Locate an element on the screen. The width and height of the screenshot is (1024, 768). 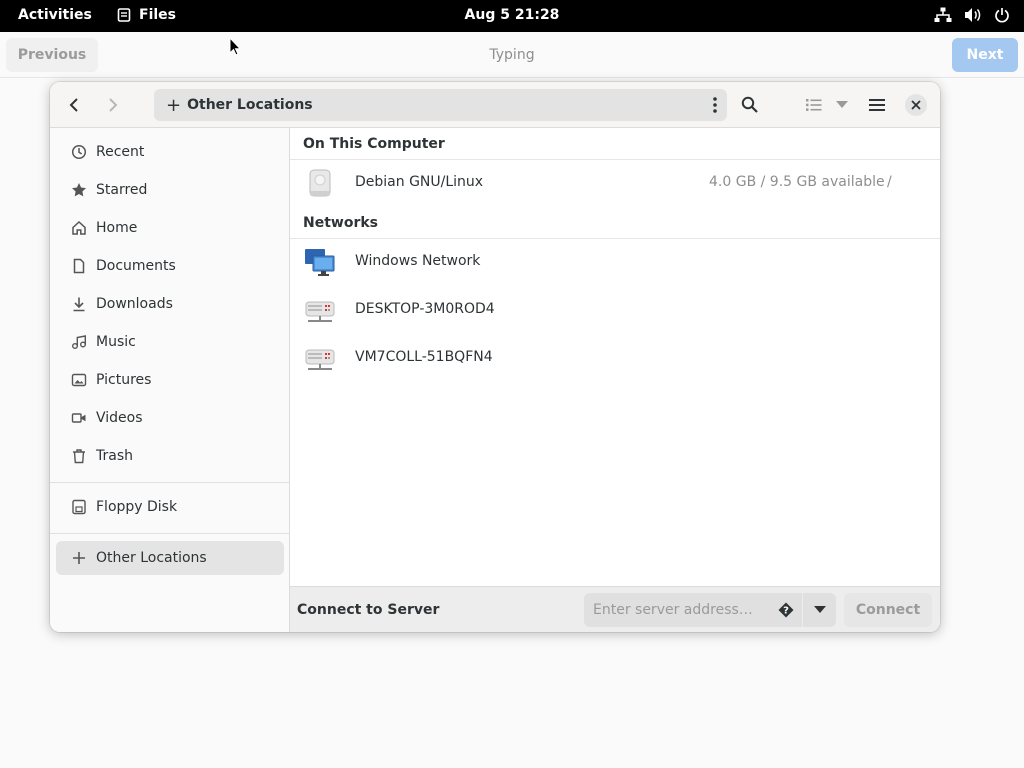
section-header-on-this-computer: On This Computer is located at coordinates (374, 144).